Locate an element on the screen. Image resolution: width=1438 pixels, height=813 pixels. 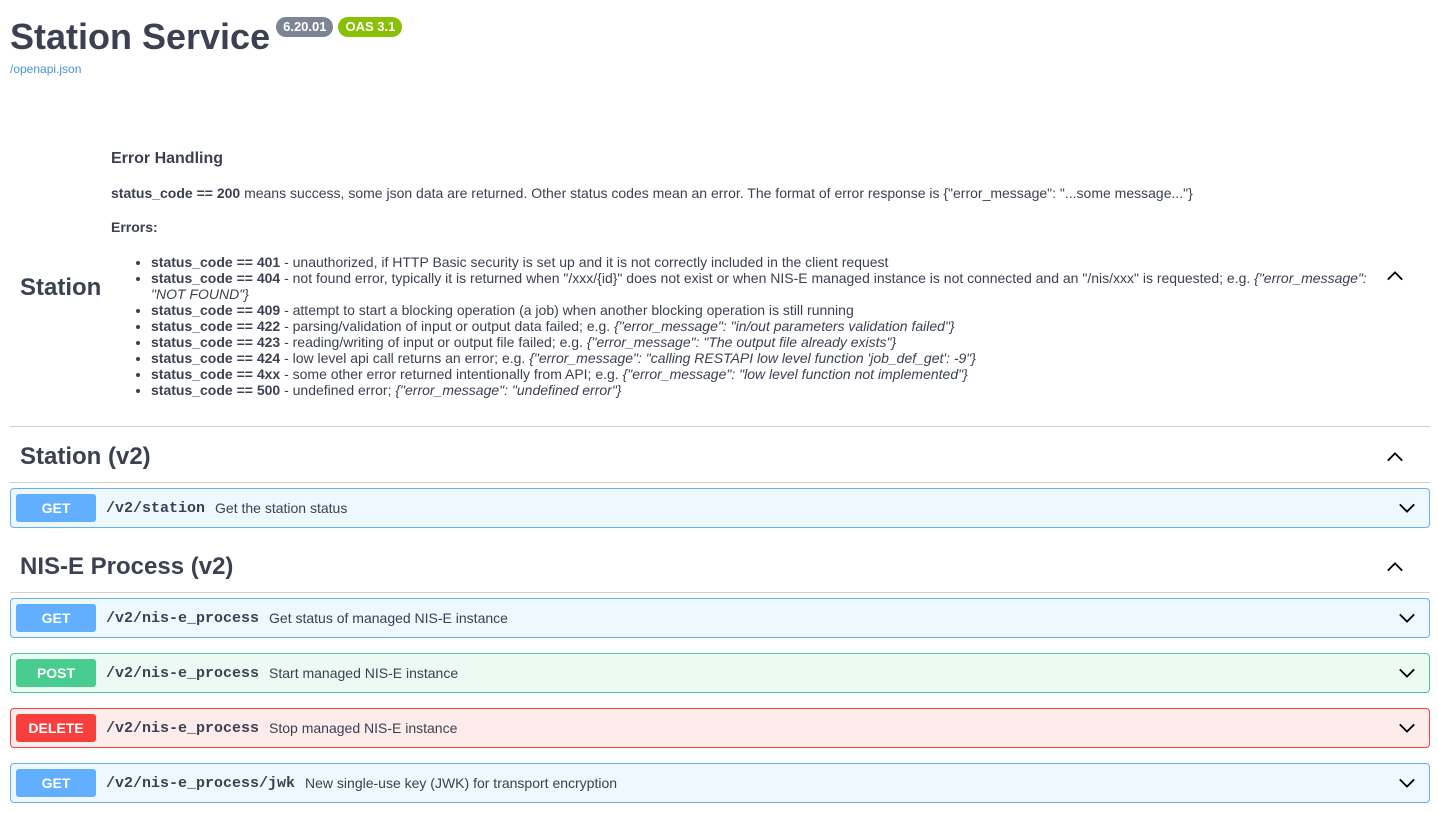
tag-name: Station is located at coordinates (61, 287).